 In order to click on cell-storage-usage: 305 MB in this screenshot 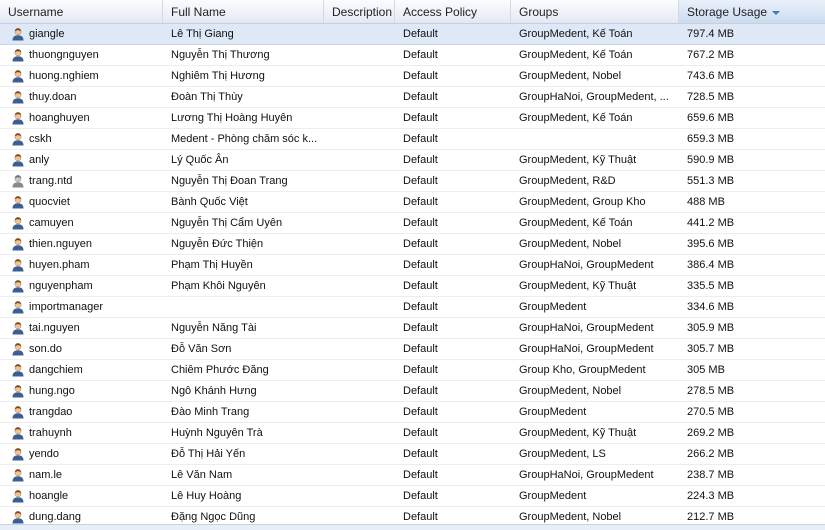, I will do `click(706, 370)`.